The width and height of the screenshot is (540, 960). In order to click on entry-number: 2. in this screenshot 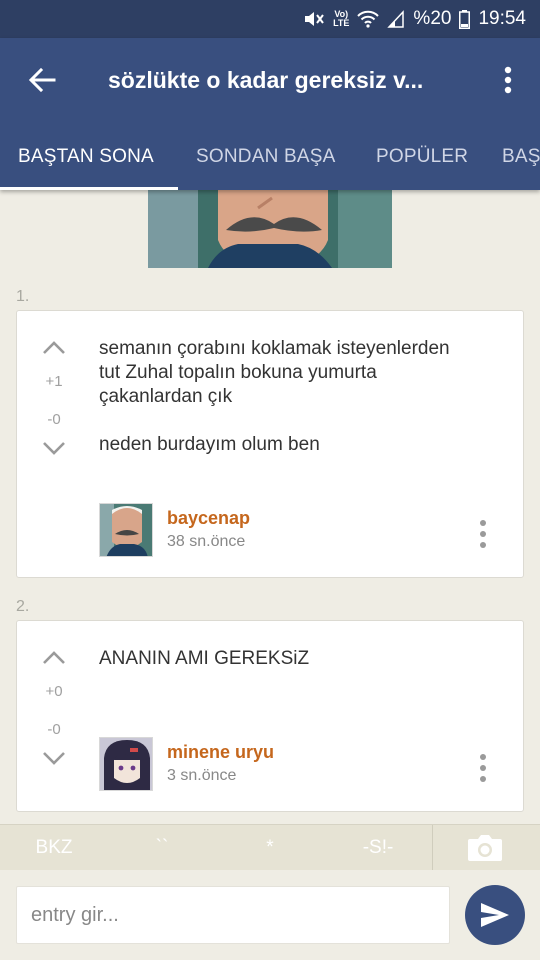, I will do `click(23, 606)`.